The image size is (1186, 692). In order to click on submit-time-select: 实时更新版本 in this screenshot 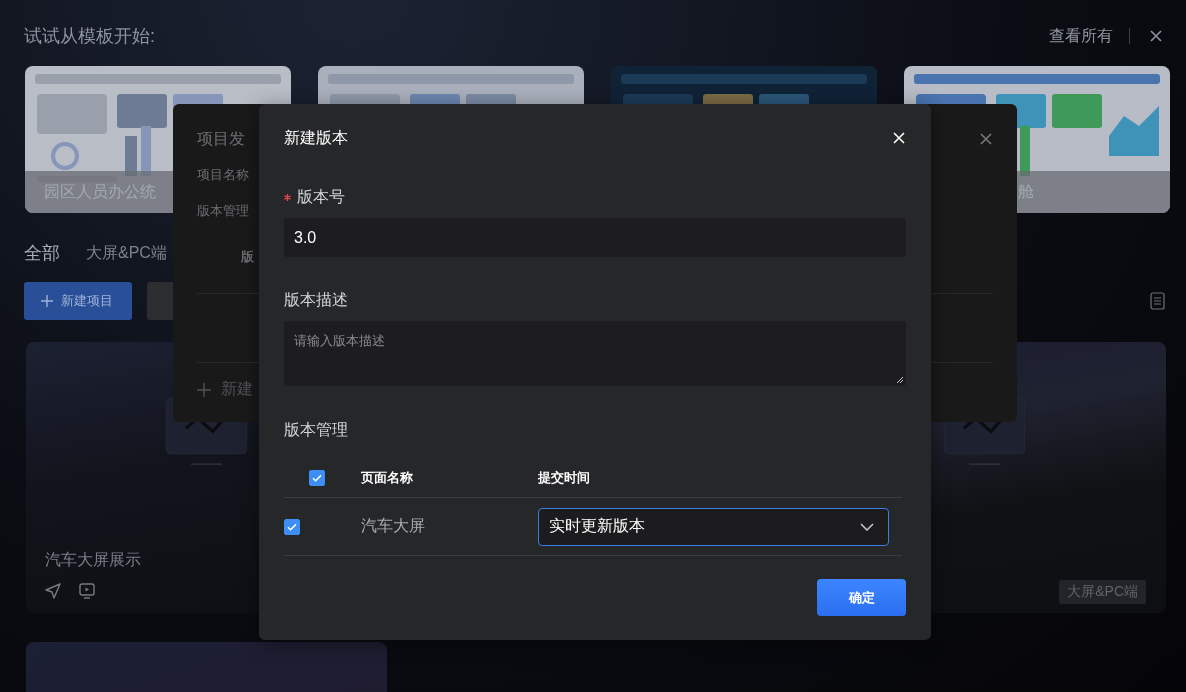, I will do `click(713, 526)`.